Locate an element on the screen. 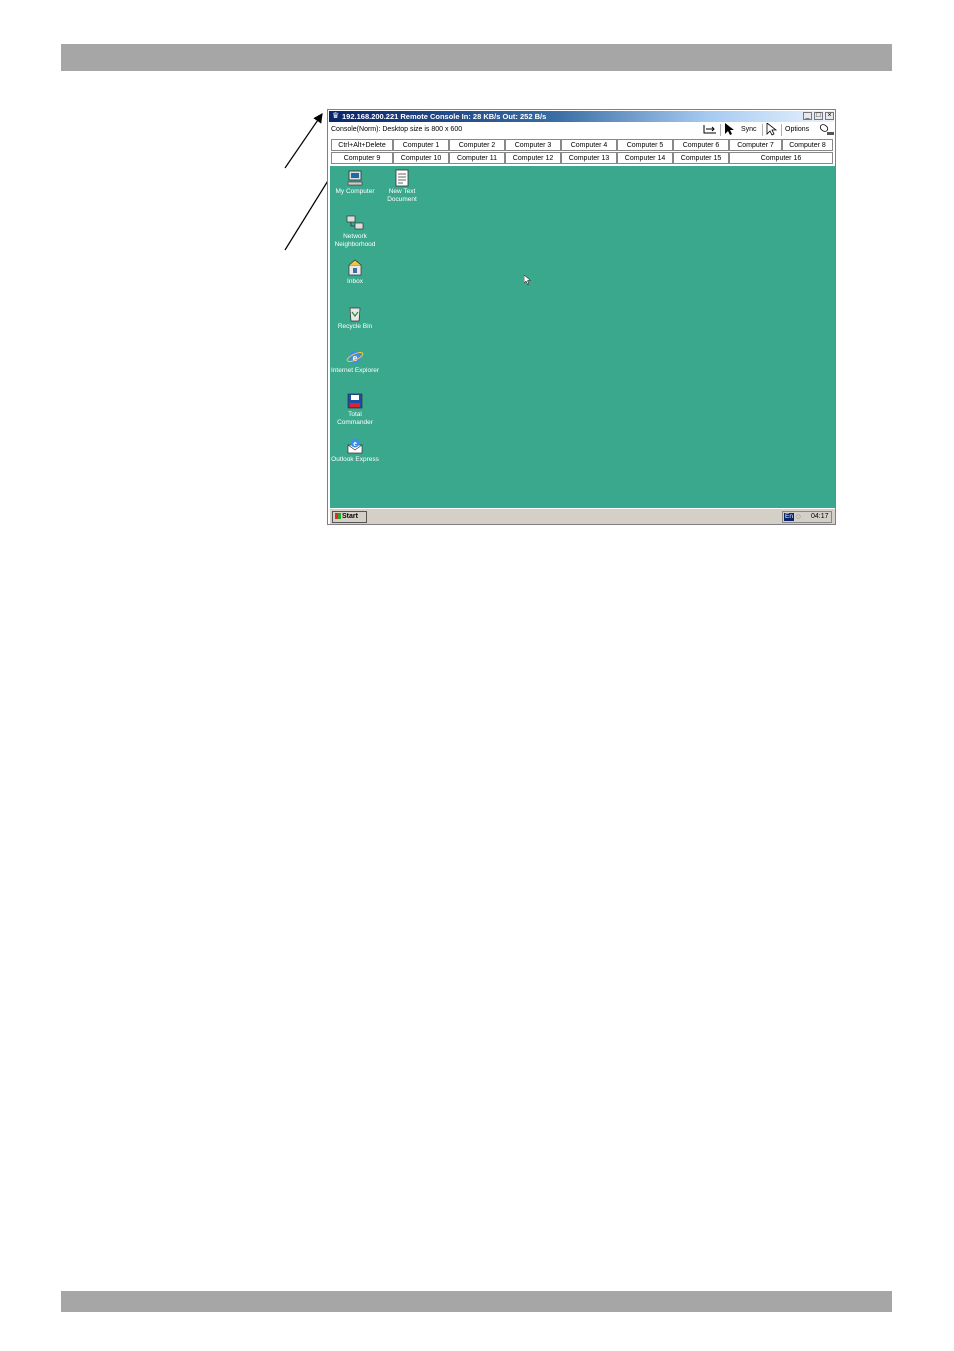 This screenshot has height=1351, width=954. system-tray: En ◌ 04:17 is located at coordinates (807, 517).